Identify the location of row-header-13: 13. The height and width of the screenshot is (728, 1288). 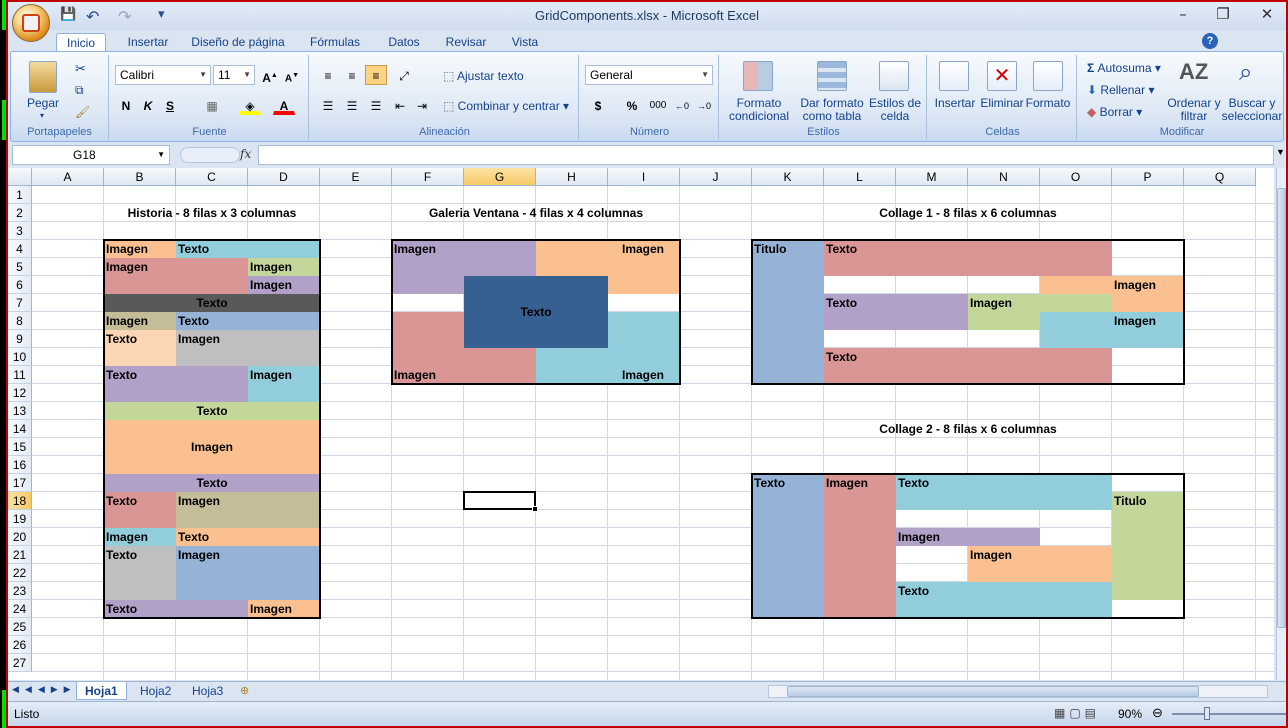
(20, 411).